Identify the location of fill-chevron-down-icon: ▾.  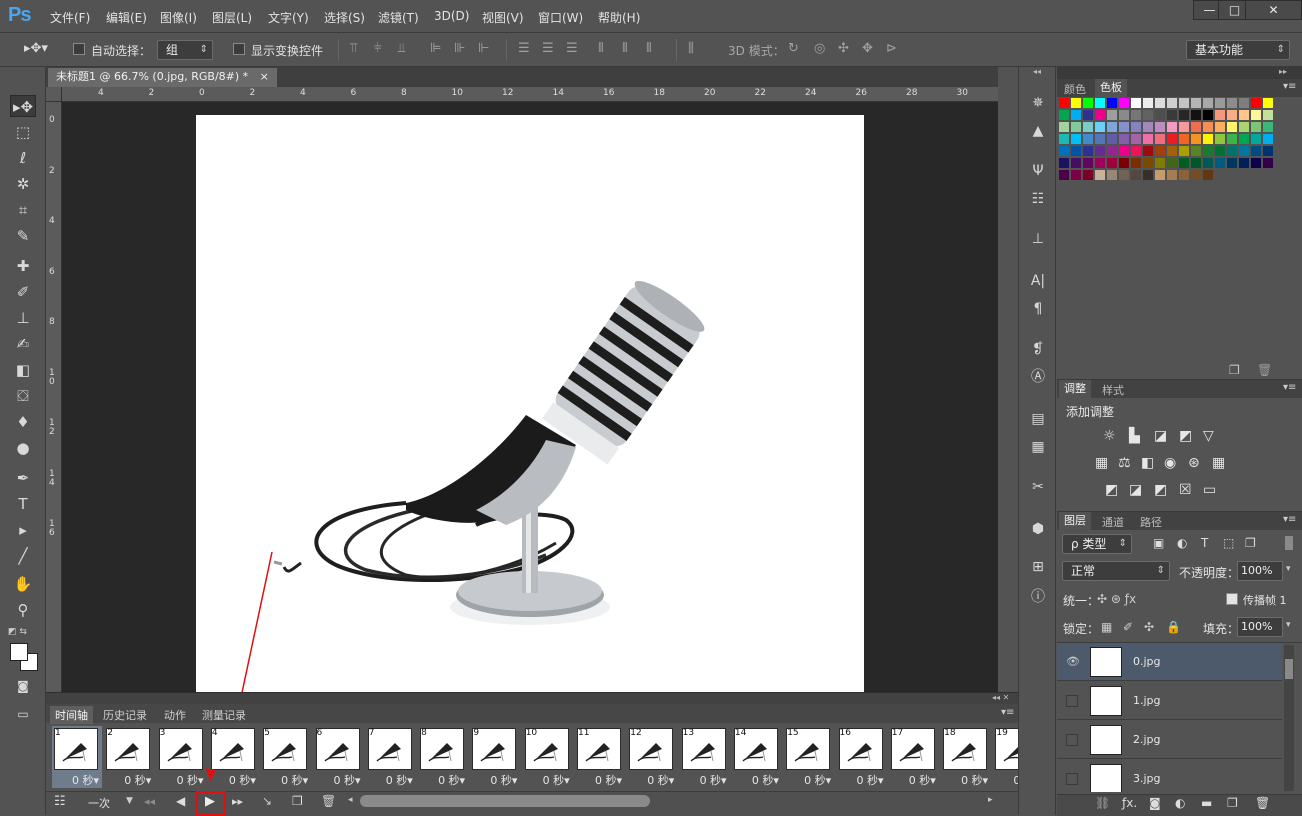
(1288, 625).